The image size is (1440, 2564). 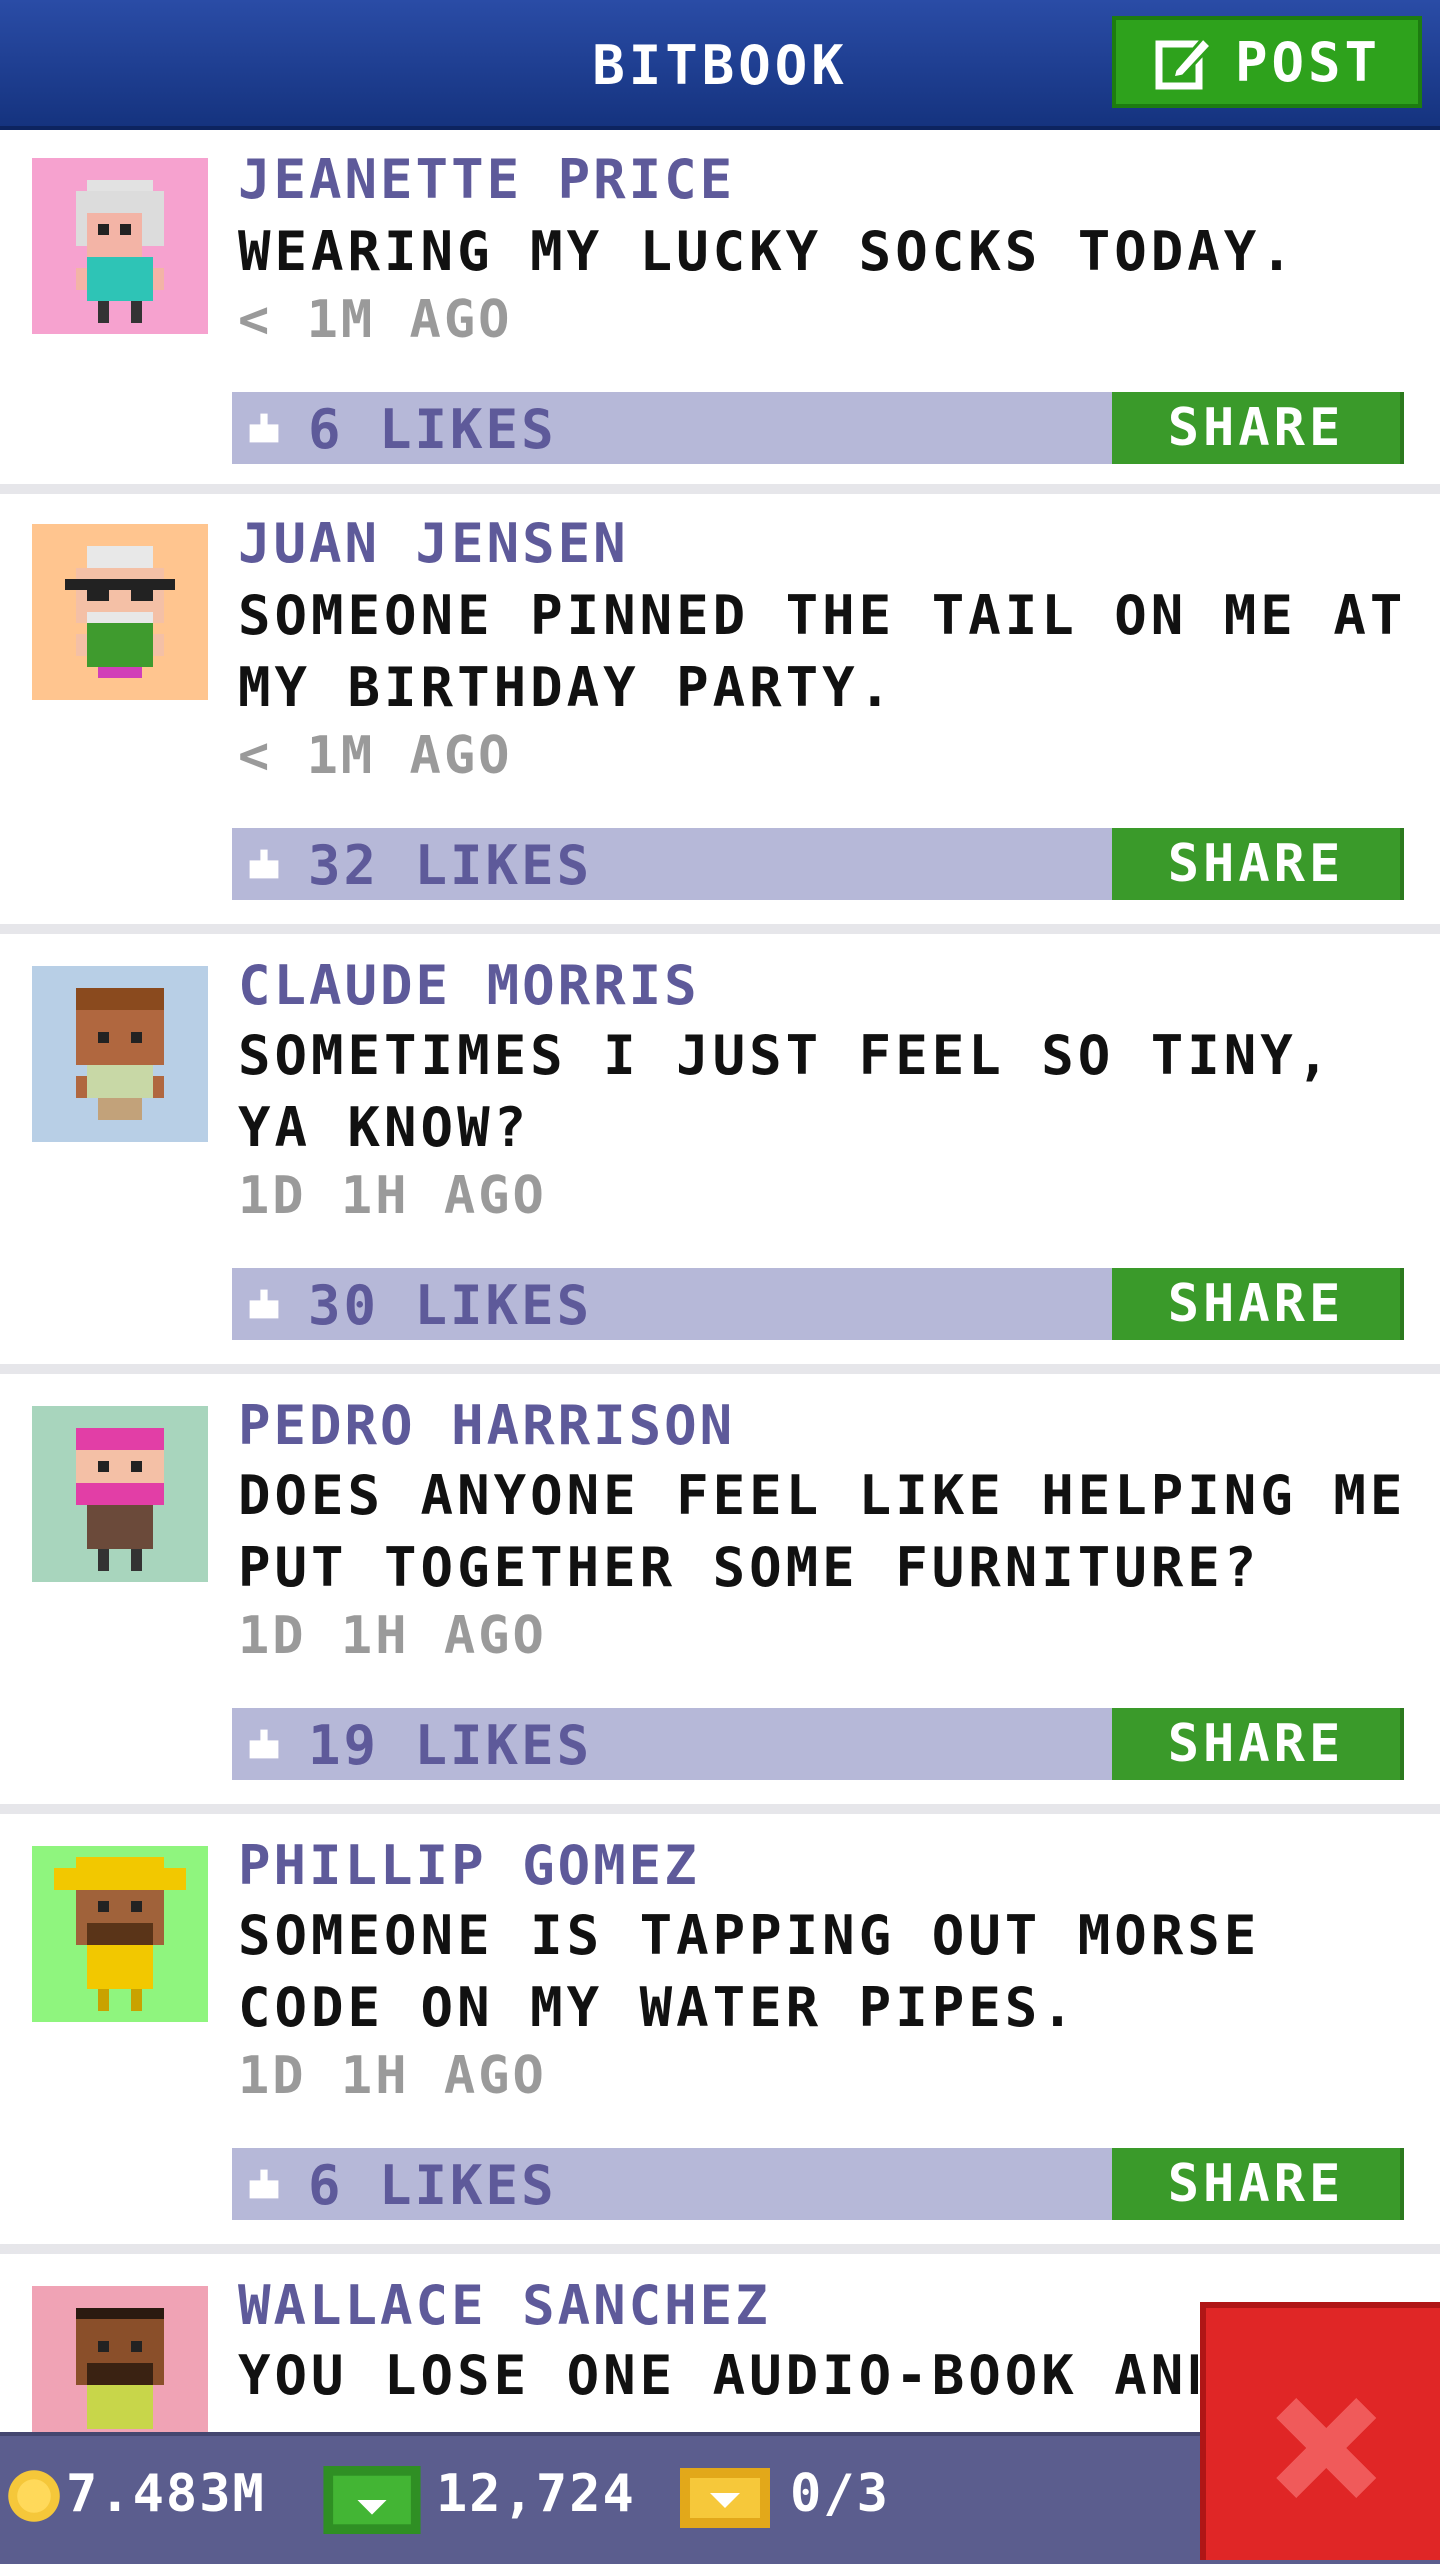 What do you see at coordinates (818, 1304) in the screenshot?
I see `like-bar: 30 LIKES SHARE` at bounding box center [818, 1304].